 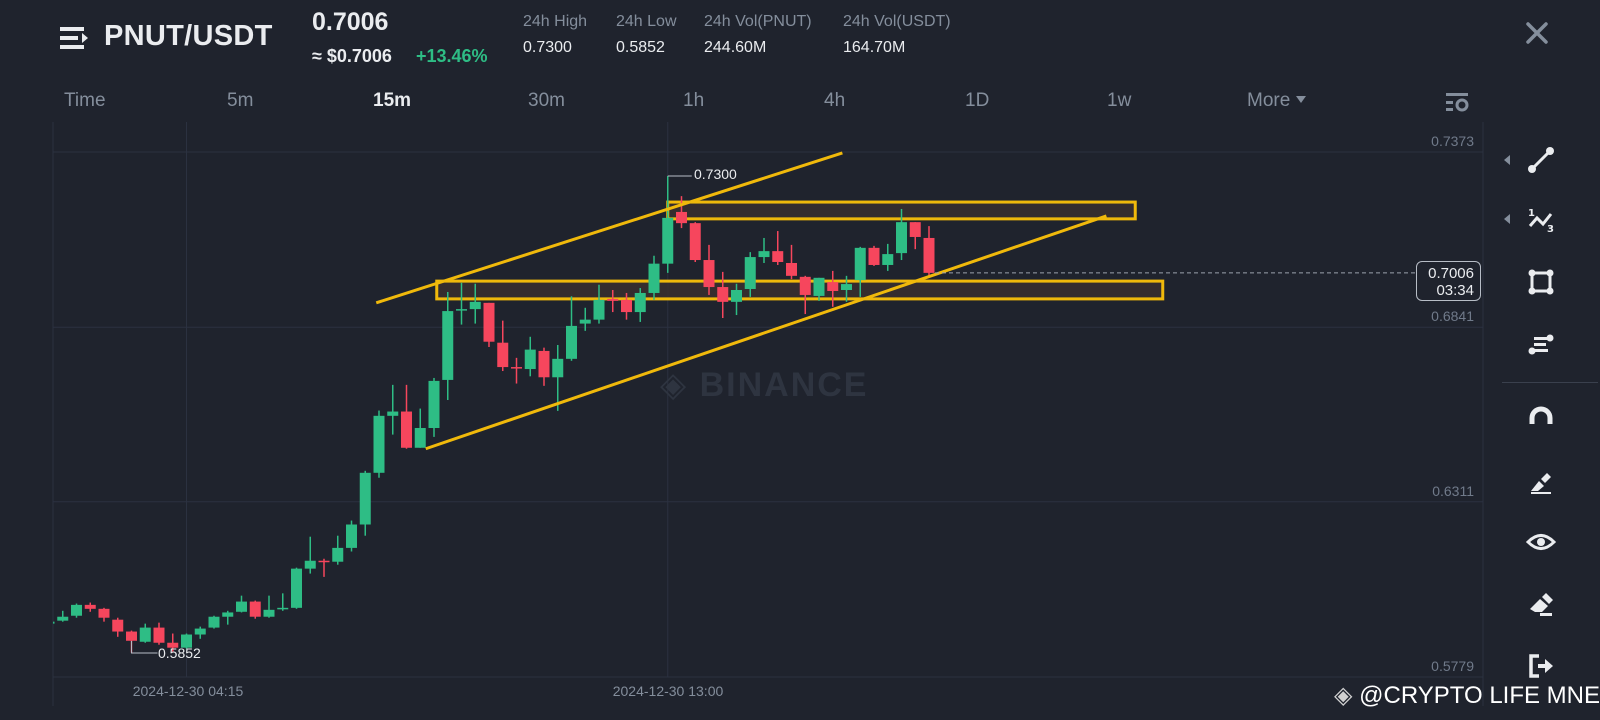 What do you see at coordinates (85, 101) in the screenshot?
I see `tab-time: Time` at bounding box center [85, 101].